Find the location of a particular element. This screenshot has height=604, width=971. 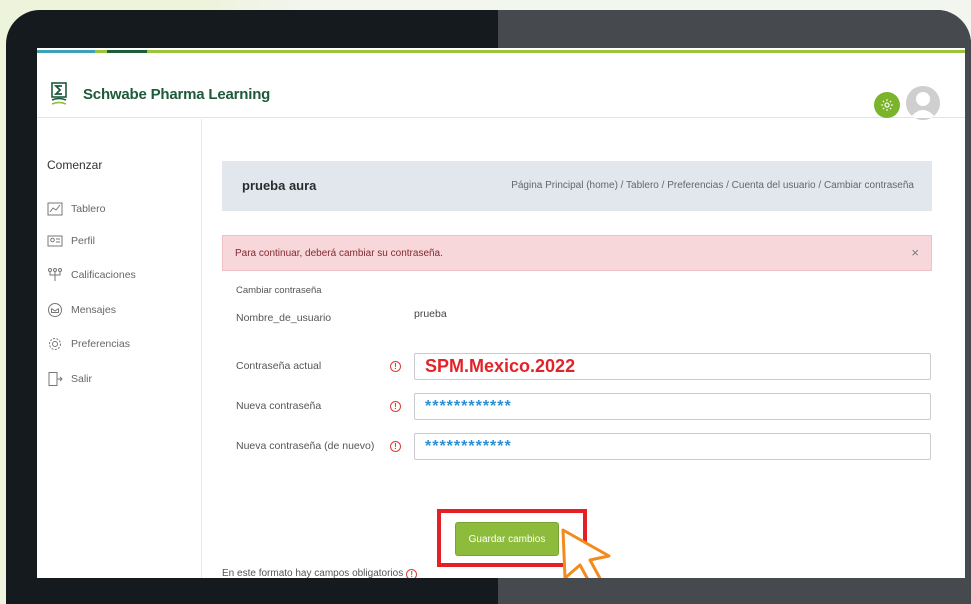

brand-name: Schwabe Pharma Learning is located at coordinates (176, 94).